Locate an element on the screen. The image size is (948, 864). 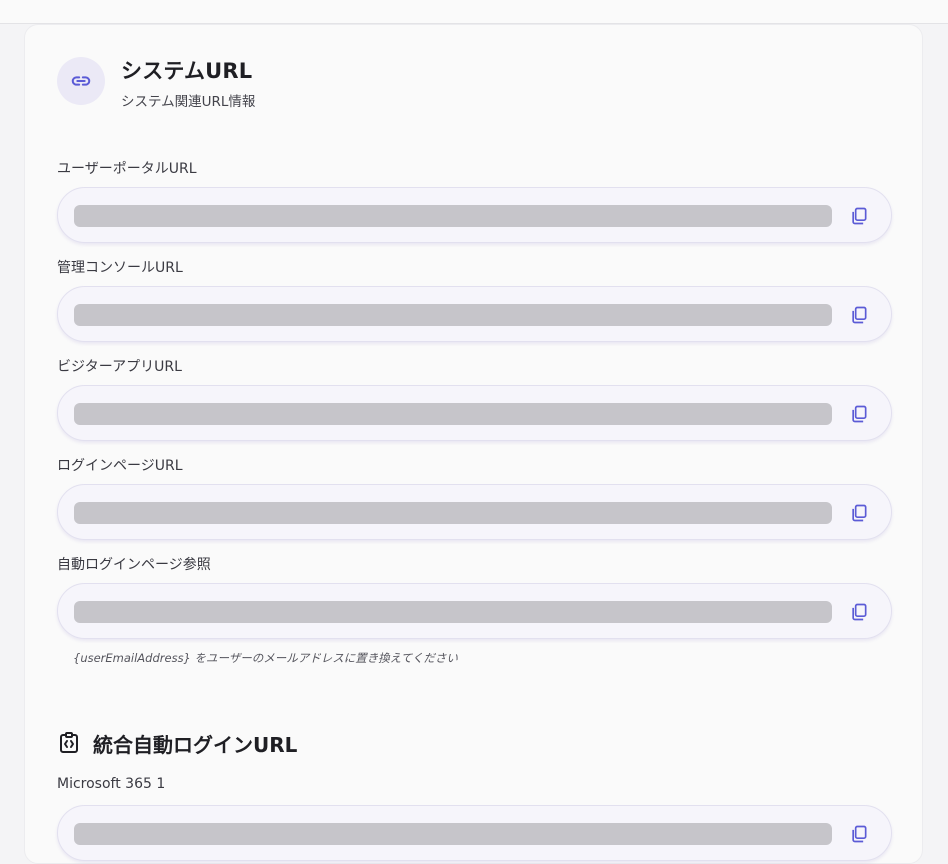
code-clipboard-icon is located at coordinates (69, 743).